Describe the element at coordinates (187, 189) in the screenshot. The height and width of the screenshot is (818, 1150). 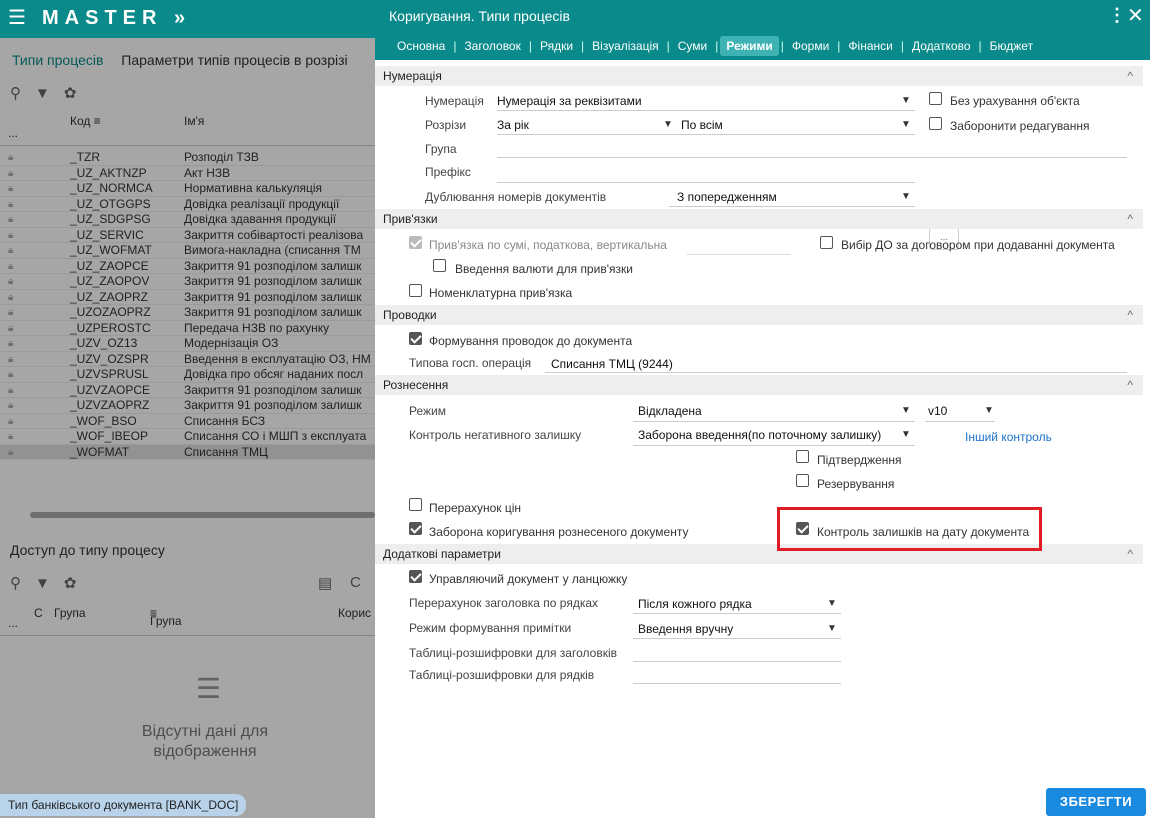
I see `table-row: 🔒︎ _UZ_NORMCA Нормативна калькуляція` at that location.